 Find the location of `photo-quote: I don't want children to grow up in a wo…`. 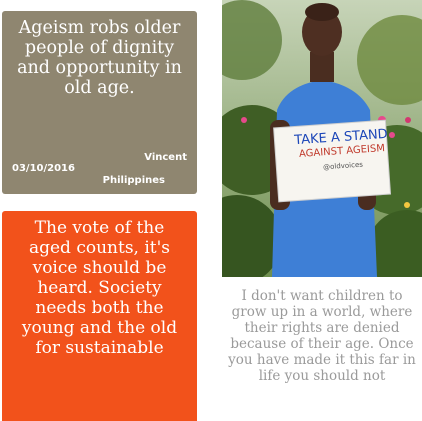

photo-quote: I don't want children to grow up in a wo… is located at coordinates (322, 336).